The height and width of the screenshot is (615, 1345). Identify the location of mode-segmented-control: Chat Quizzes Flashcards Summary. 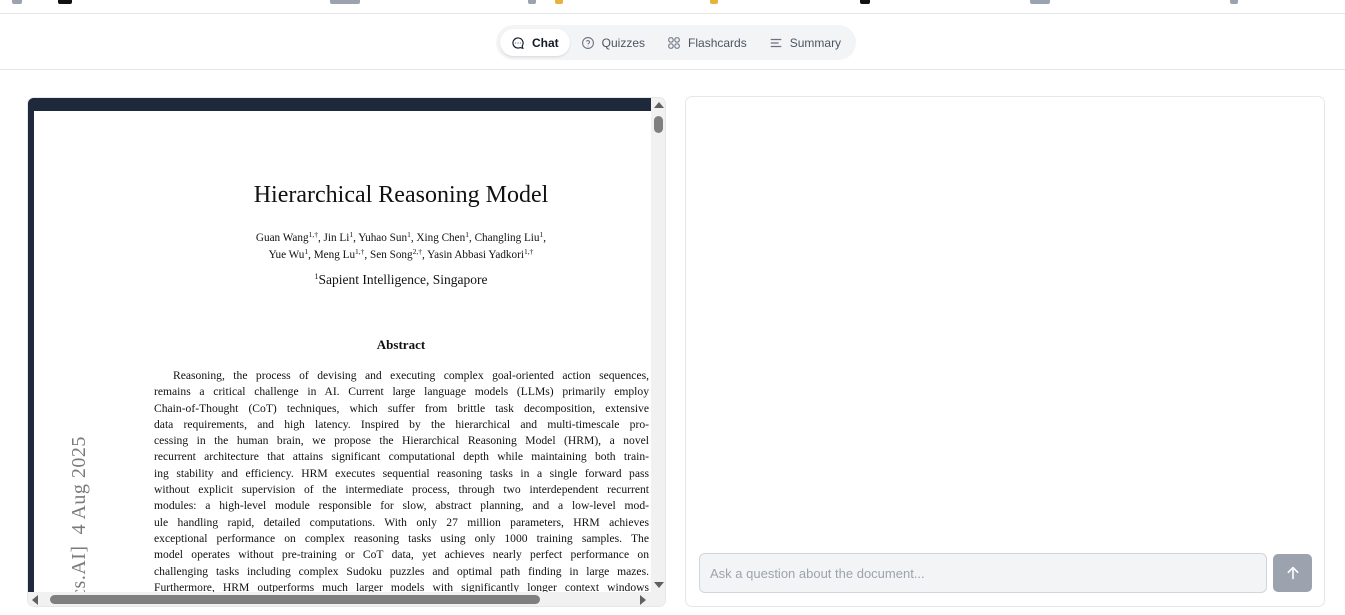
(676, 42).